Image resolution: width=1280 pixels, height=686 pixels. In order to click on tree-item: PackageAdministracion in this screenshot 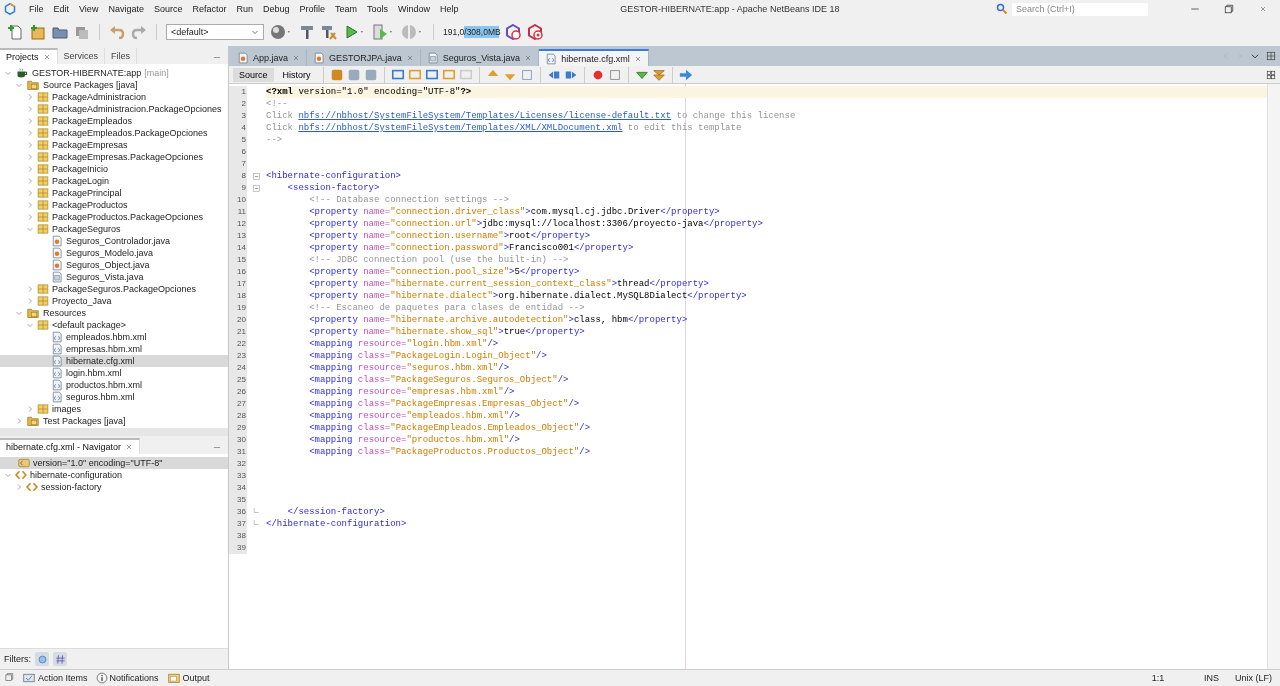, I will do `click(114, 97)`.